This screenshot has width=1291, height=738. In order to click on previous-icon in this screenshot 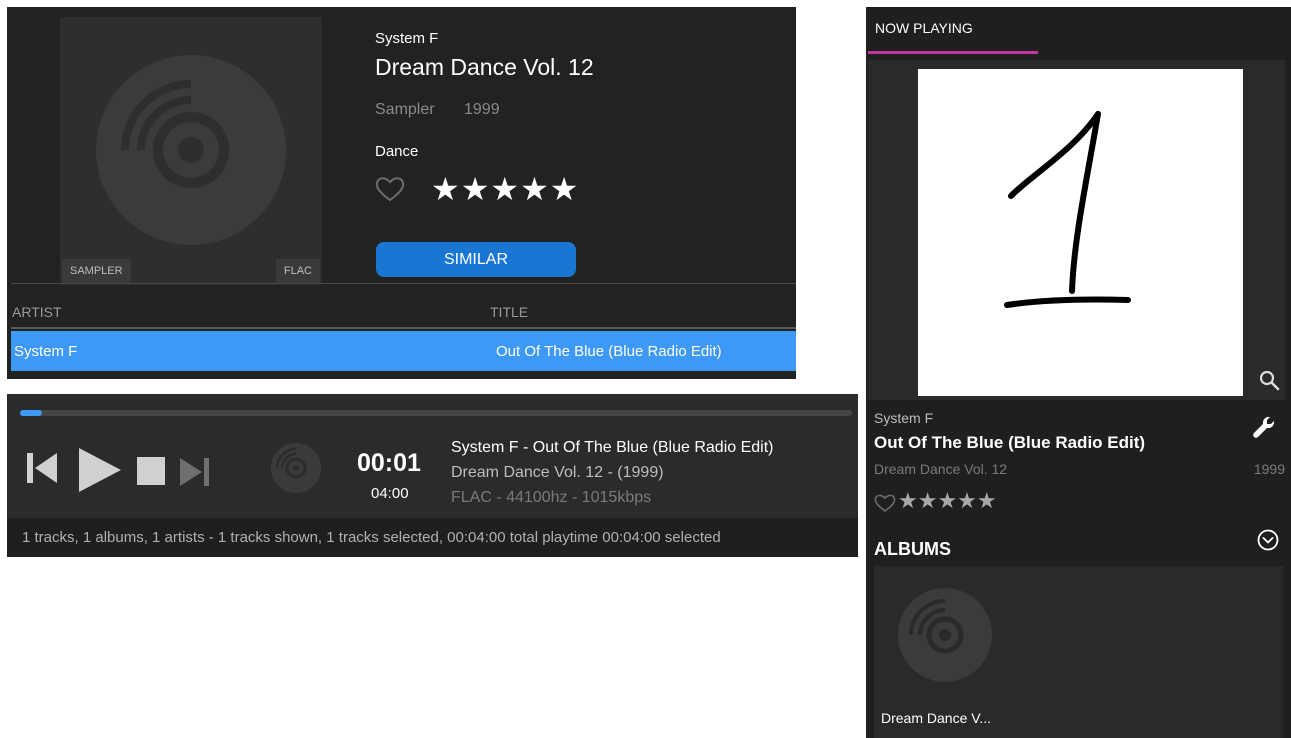, I will do `click(42, 468)`.